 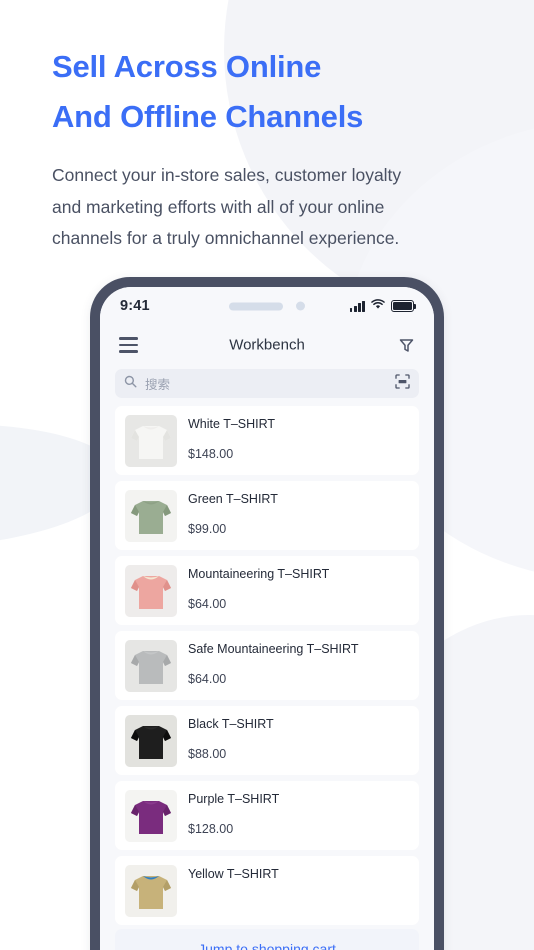 What do you see at coordinates (259, 574) in the screenshot?
I see `product-name: Mountaineering T–SHIRT` at bounding box center [259, 574].